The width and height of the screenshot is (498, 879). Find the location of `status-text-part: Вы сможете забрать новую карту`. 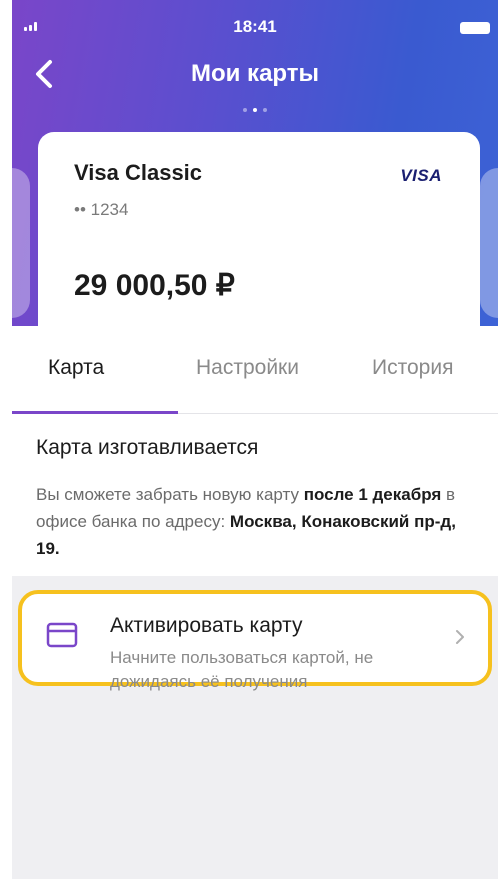

status-text-part: Вы сможете забрать новую карту is located at coordinates (170, 494).